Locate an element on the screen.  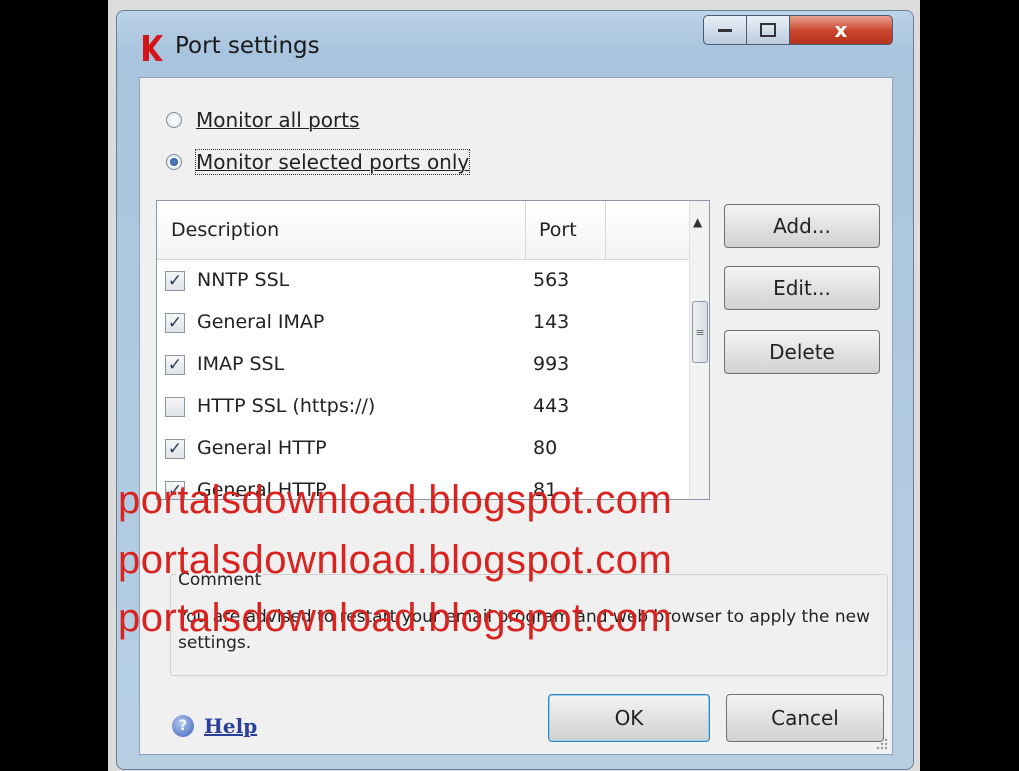
port-number: 80 is located at coordinates (545, 448).